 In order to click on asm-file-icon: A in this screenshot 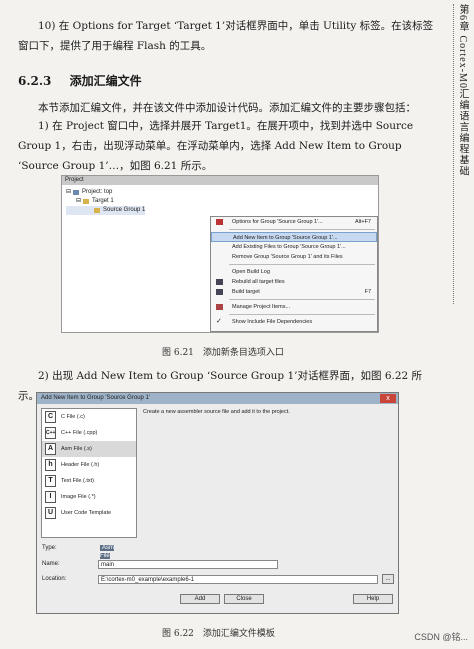, I will do `click(50, 449)`.